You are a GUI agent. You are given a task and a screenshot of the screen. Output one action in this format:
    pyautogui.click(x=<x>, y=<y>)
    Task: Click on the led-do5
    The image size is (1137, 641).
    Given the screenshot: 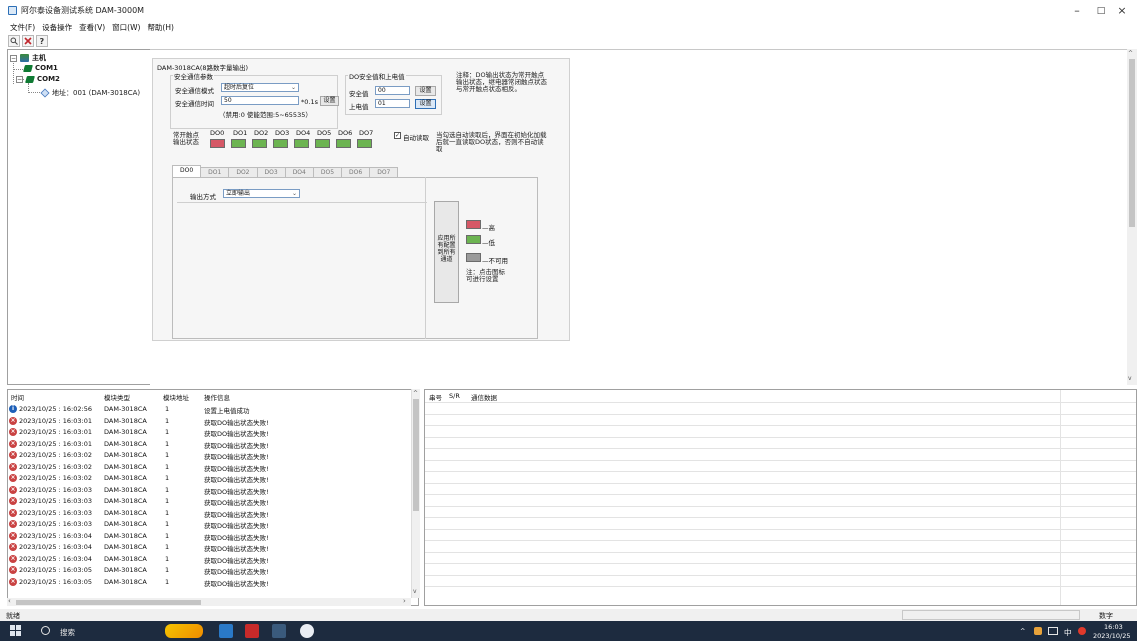 What is the action you would take?
    pyautogui.click(x=322, y=143)
    